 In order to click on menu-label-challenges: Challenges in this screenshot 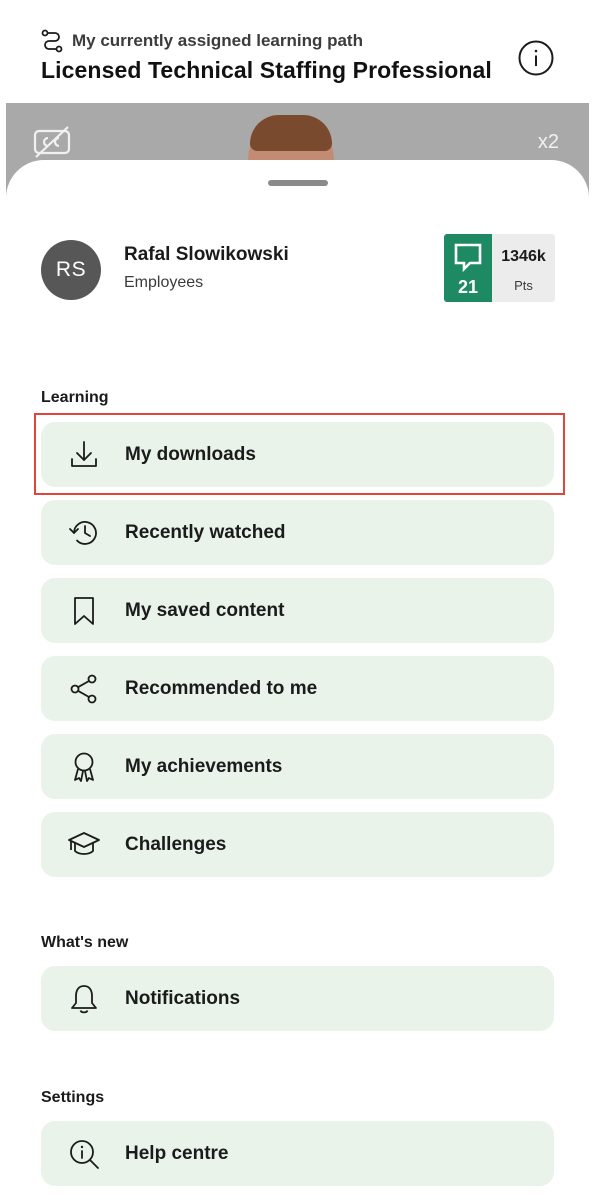, I will do `click(176, 844)`.